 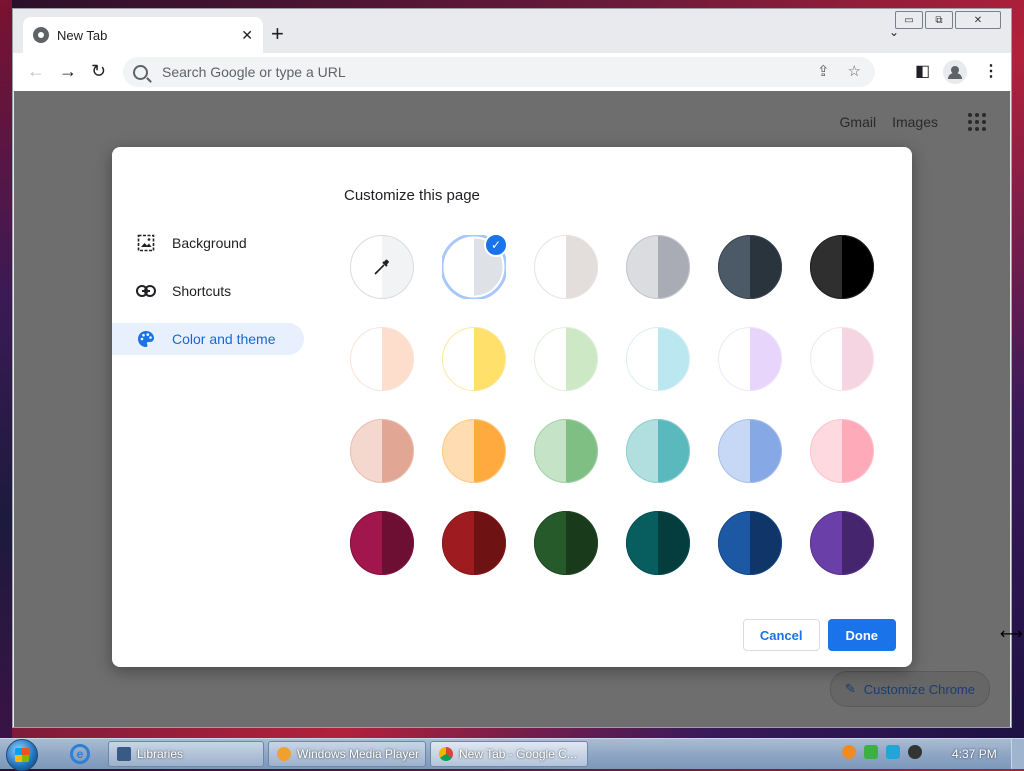 I want to click on dialog-side-nav: Background Shortcuts Color and theme, so click(x=212, y=299).